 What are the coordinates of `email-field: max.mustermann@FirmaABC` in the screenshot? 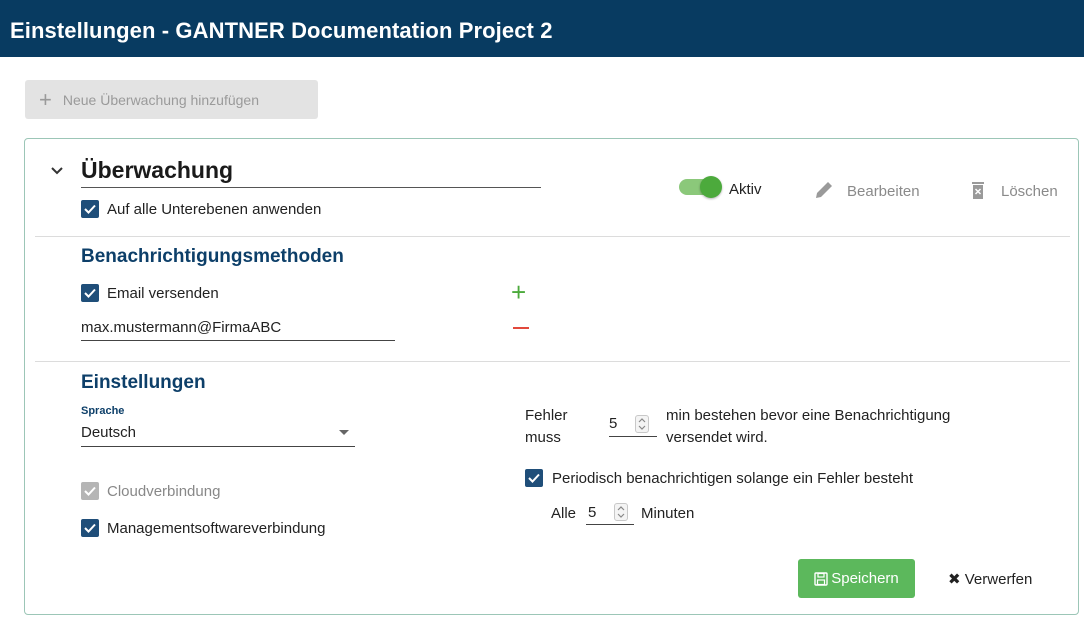 It's located at (181, 327).